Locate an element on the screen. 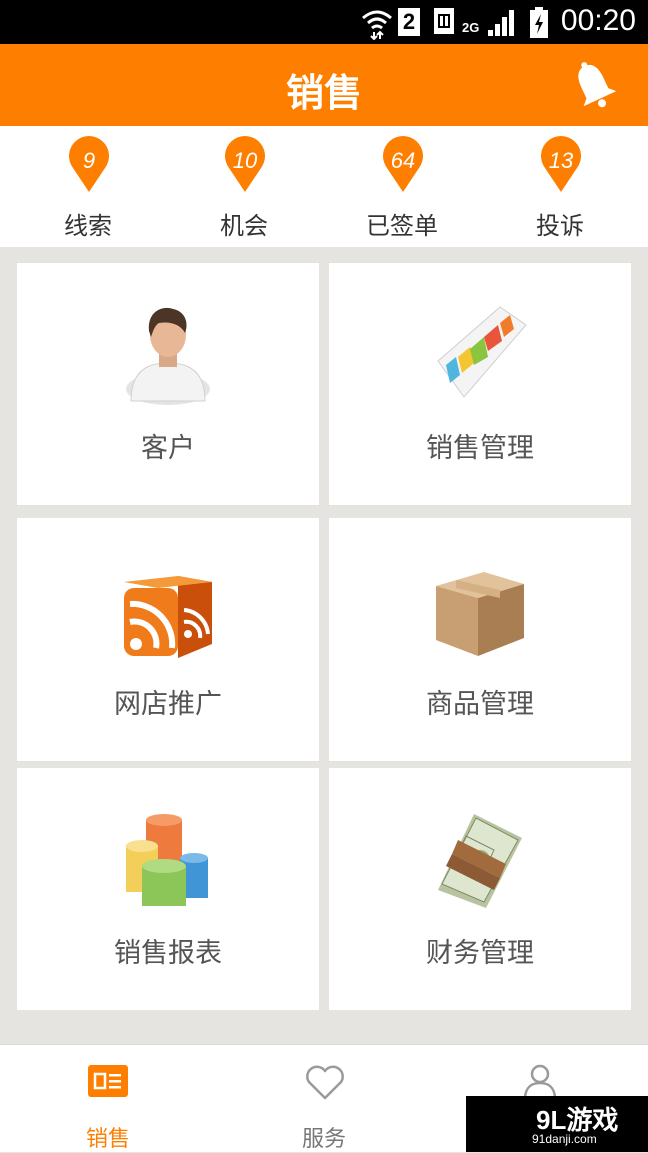 The width and height of the screenshot is (648, 1153). user-icon is located at coordinates (540, 1082).